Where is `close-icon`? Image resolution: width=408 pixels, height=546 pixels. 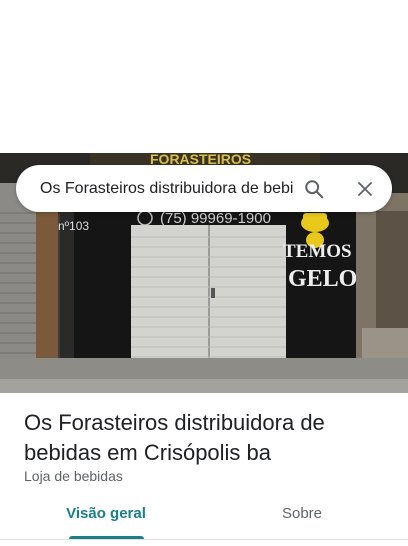
close-icon is located at coordinates (365, 189).